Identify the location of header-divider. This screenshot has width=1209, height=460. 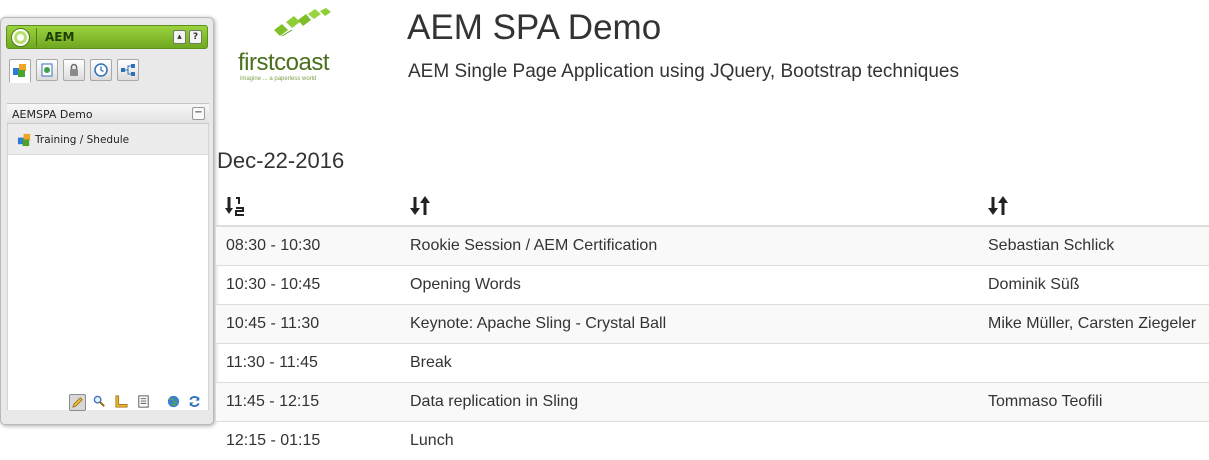
(36, 37).